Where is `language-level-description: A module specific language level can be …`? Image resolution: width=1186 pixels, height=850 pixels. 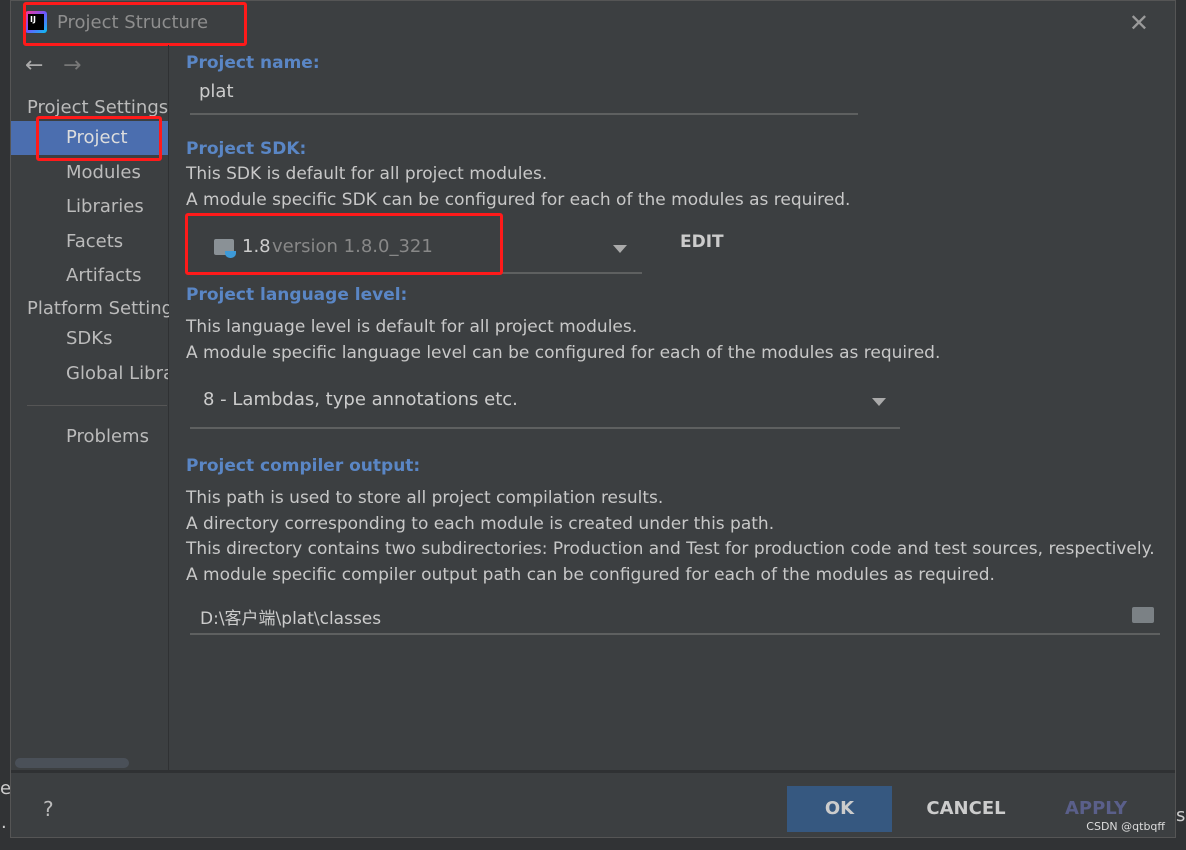
language-level-description: A module specific language level can be … is located at coordinates (563, 353).